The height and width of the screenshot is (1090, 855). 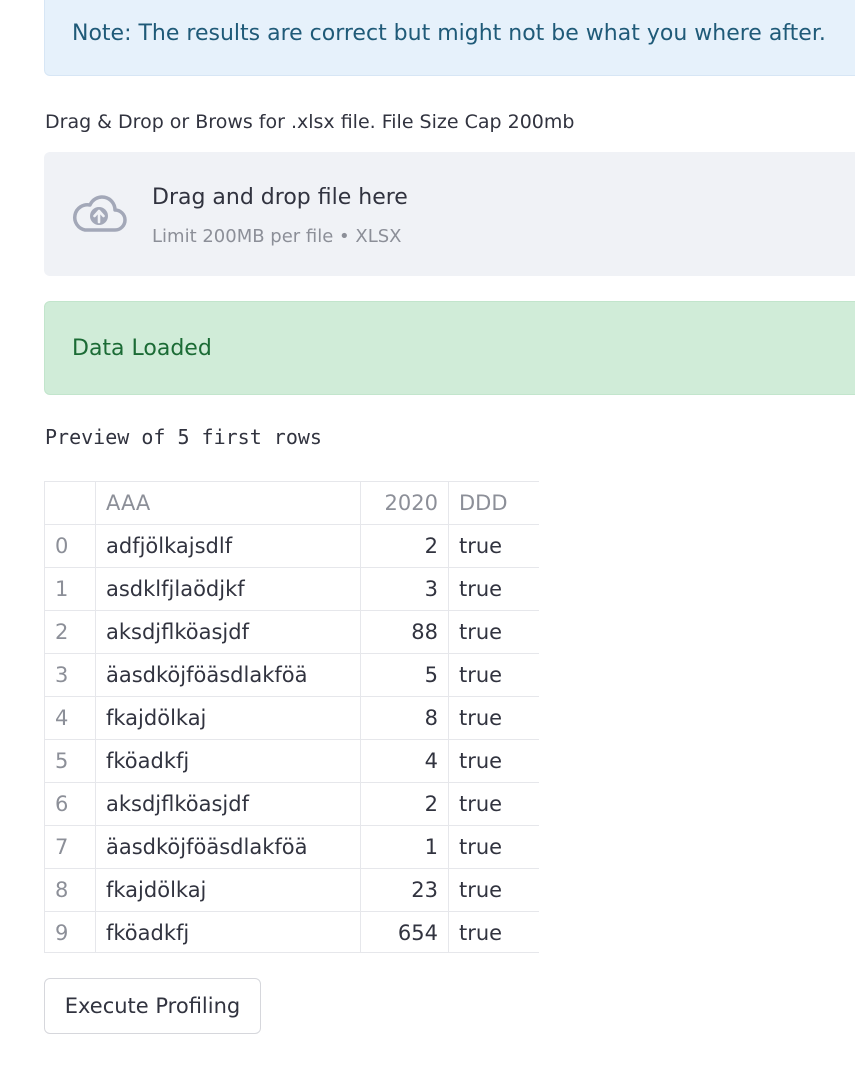 I want to click on row-index: 6, so click(x=70, y=804).